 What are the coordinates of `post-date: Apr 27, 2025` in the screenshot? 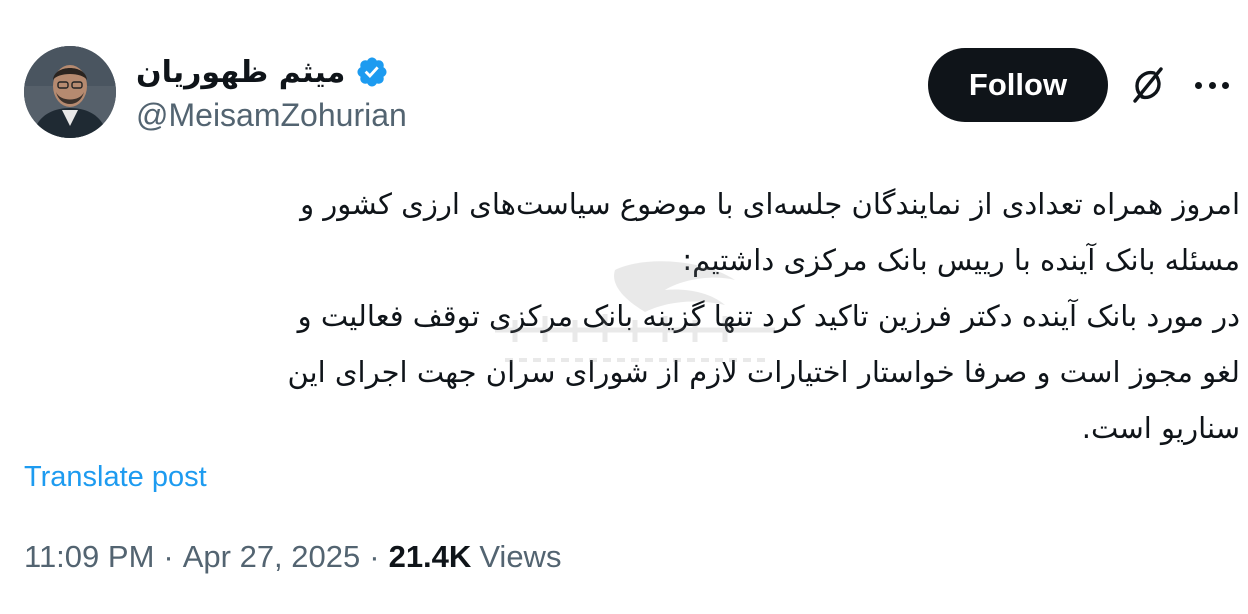 It's located at (272, 557).